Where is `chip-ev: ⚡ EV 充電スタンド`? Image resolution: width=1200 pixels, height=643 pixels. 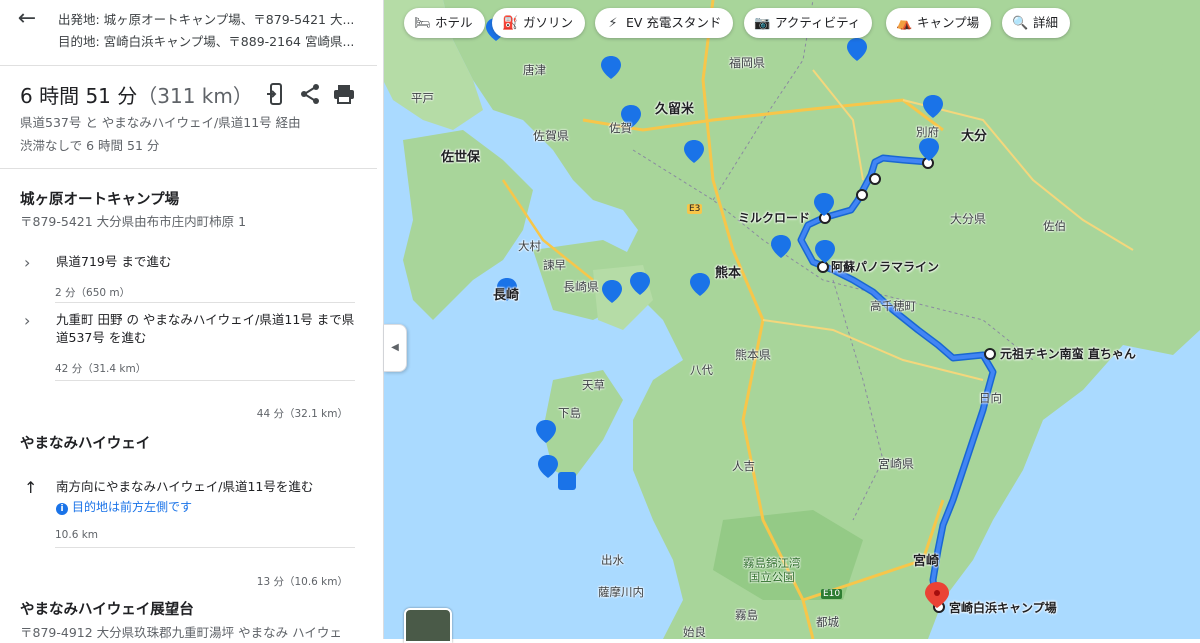
chip-ev: ⚡ EV 充電スタンド is located at coordinates (664, 23).